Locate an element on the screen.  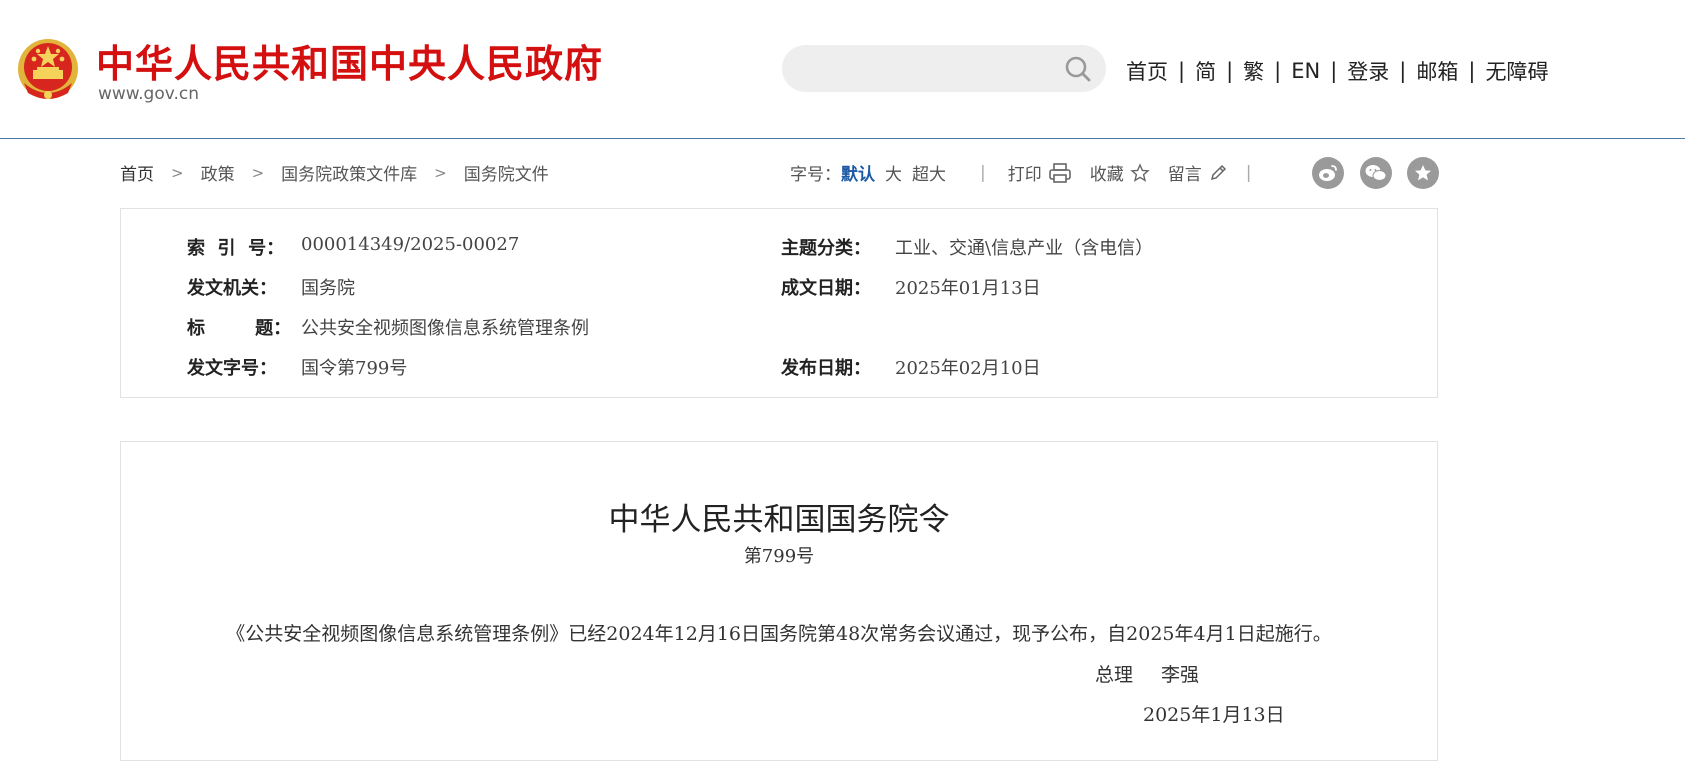
comment-label: 留言 is located at coordinates (1184, 175).